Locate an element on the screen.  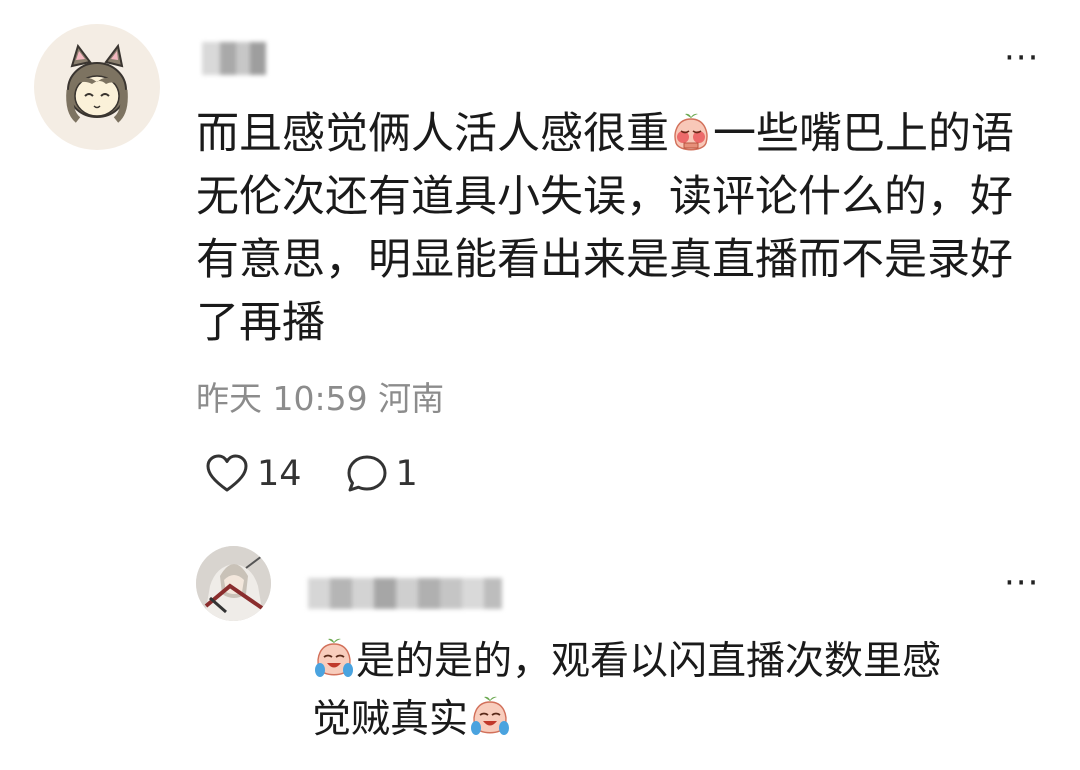
embarrassed-peach-emoji-icon is located at coordinates (691, 133).